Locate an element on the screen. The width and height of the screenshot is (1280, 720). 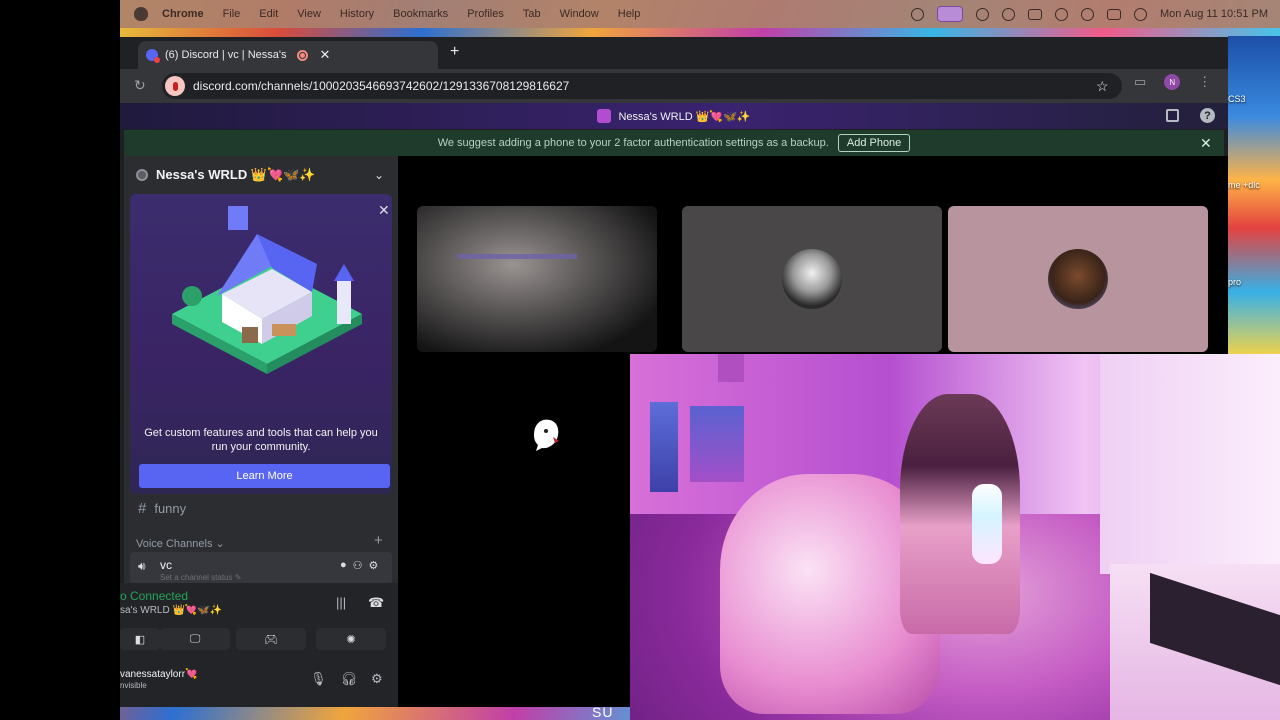
webcam-microphone is located at coordinates (987, 524).